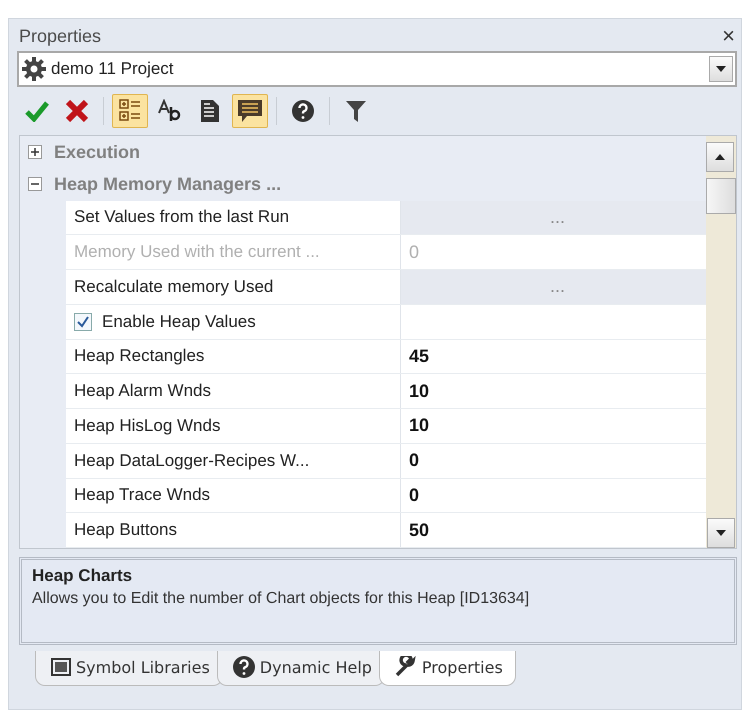  Describe the element at coordinates (83, 576) in the screenshot. I see `description-title: Heap Charts` at that location.